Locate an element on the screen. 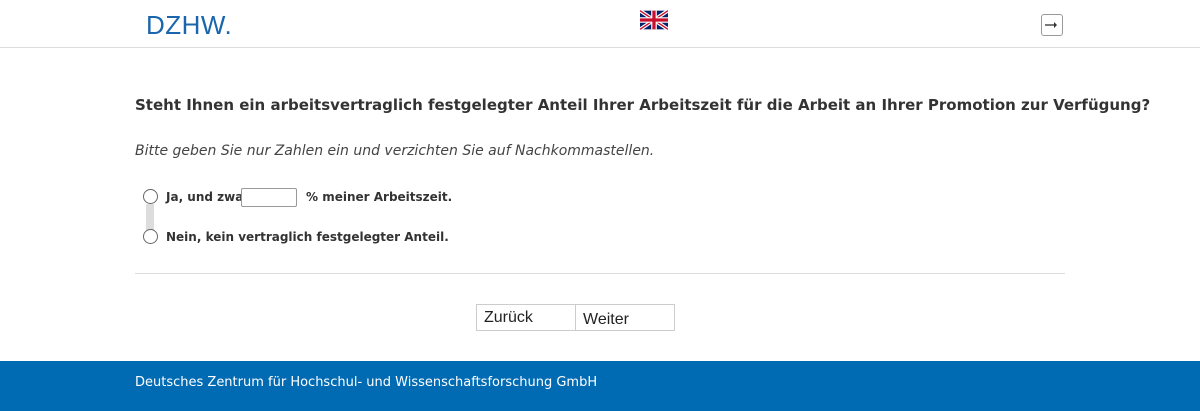  option-yes-prefix: Ja, und zwar is located at coordinates (208, 197).